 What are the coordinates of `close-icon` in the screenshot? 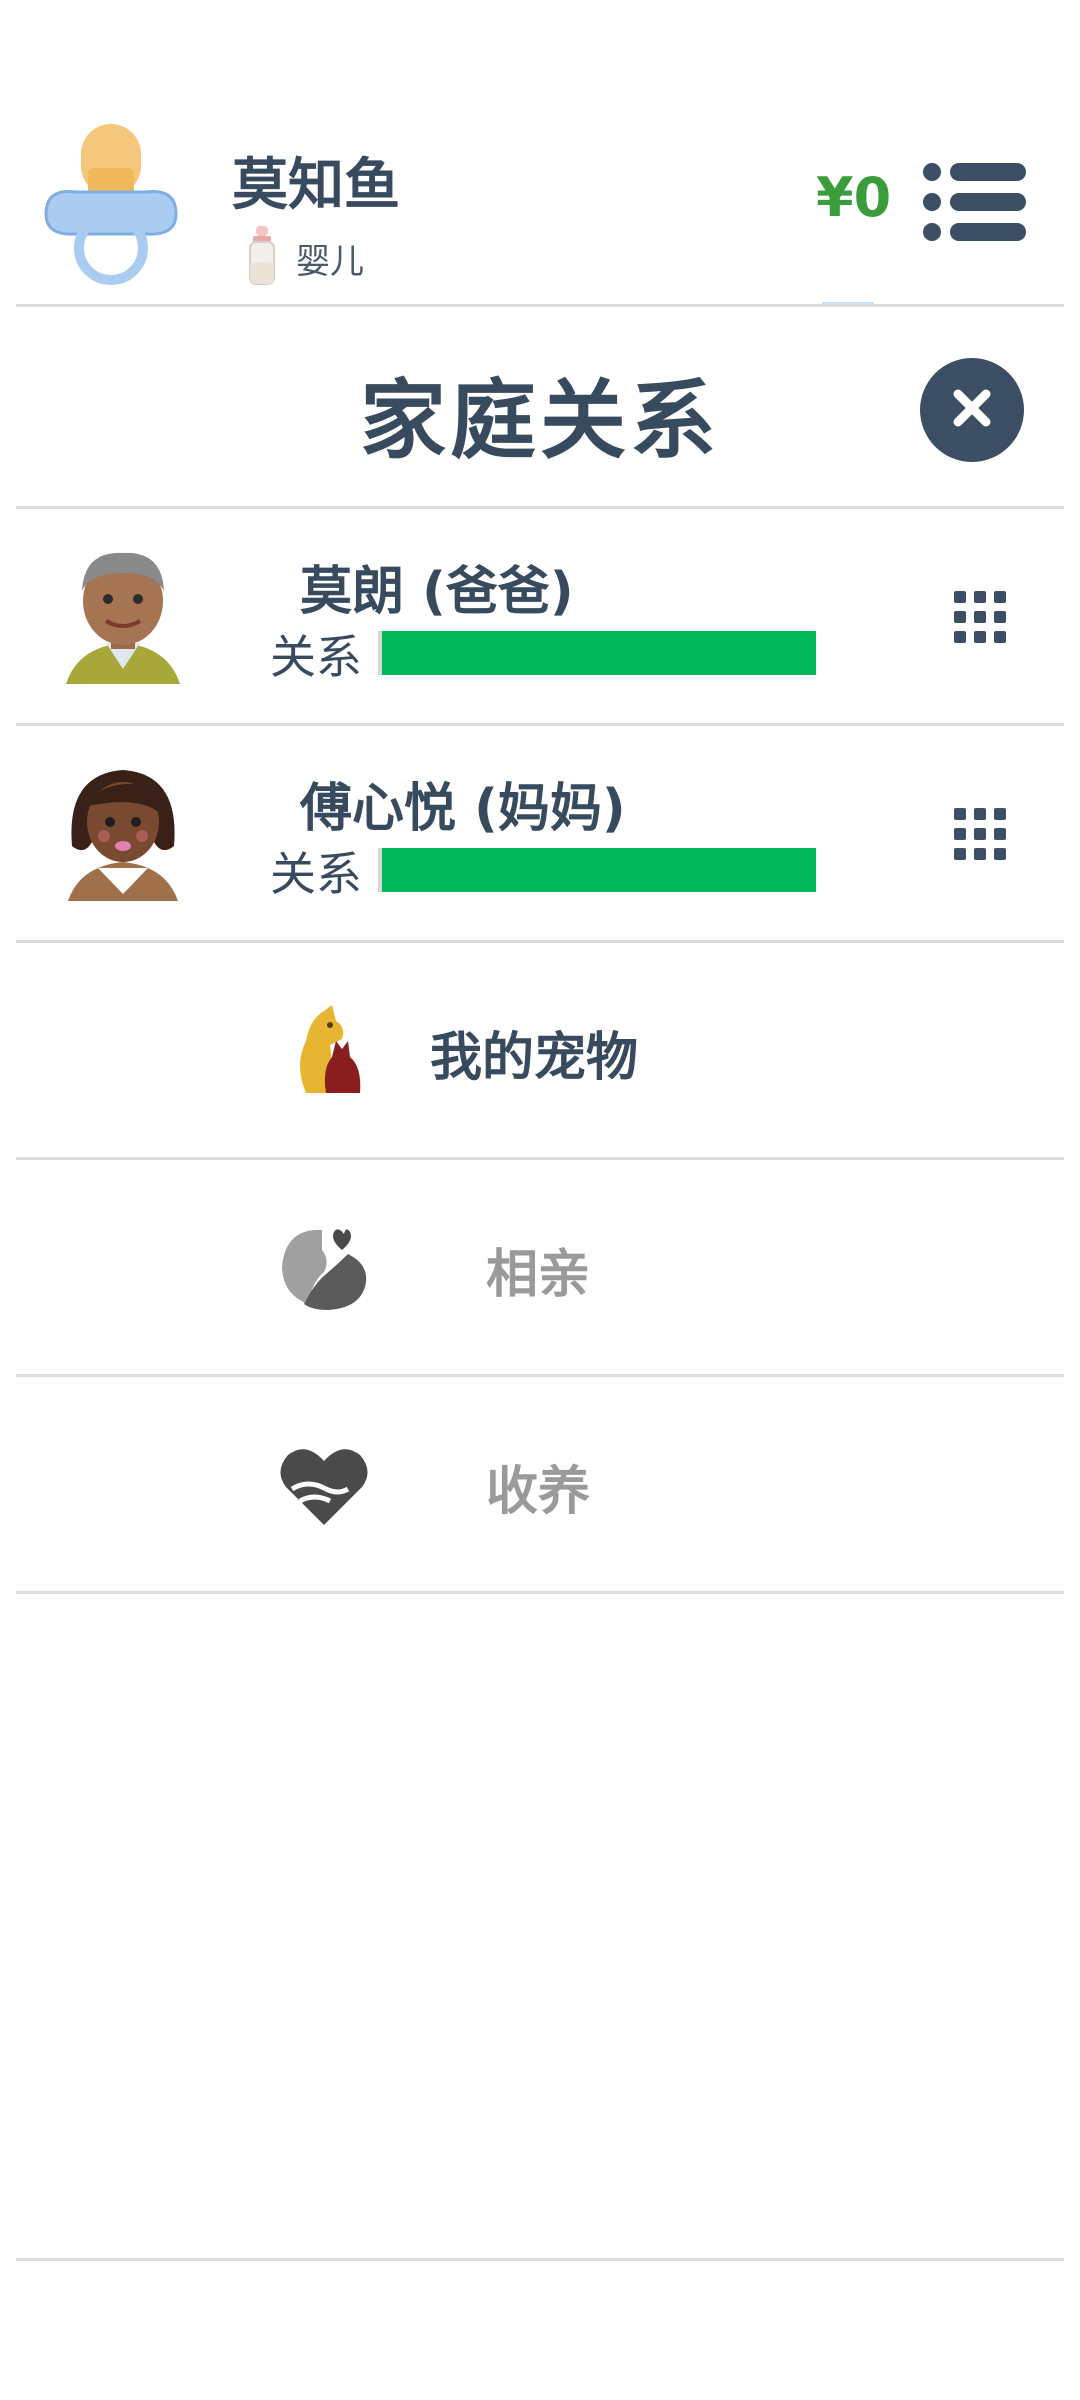 It's located at (972, 410).